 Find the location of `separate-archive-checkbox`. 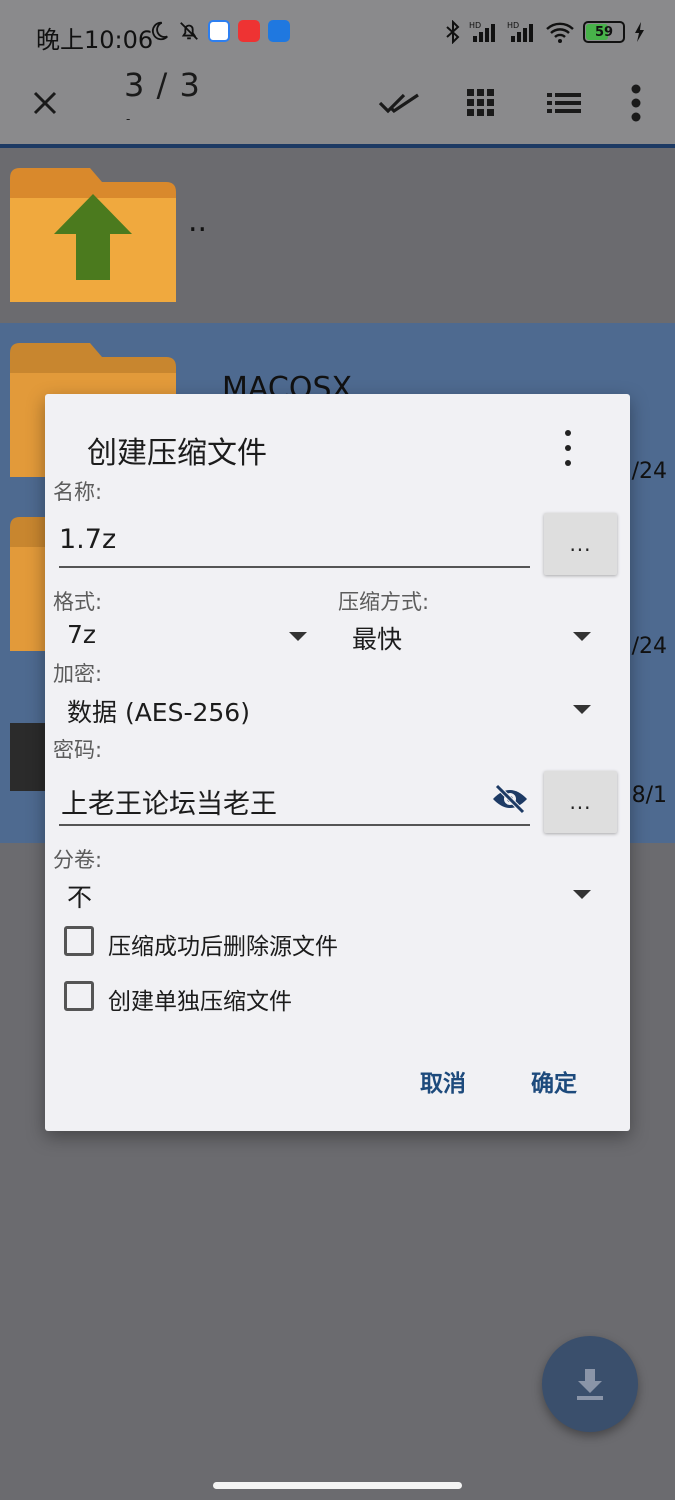

separate-archive-checkbox is located at coordinates (79, 996).